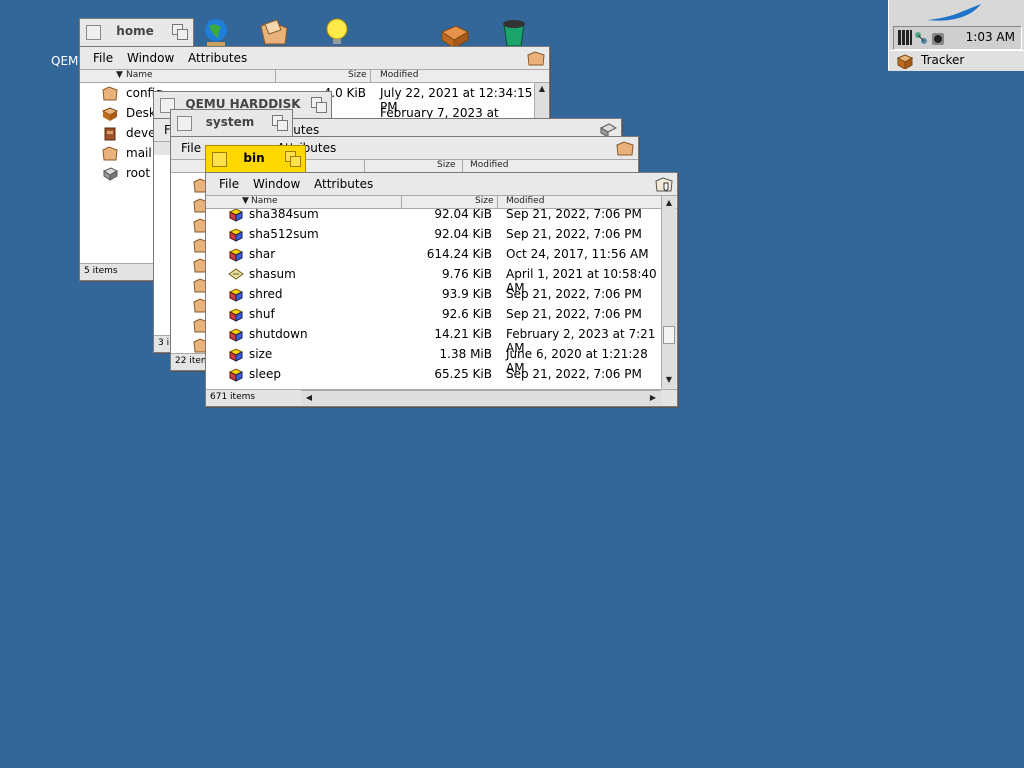  I want to click on bin-folder-icon, so click(664, 184).